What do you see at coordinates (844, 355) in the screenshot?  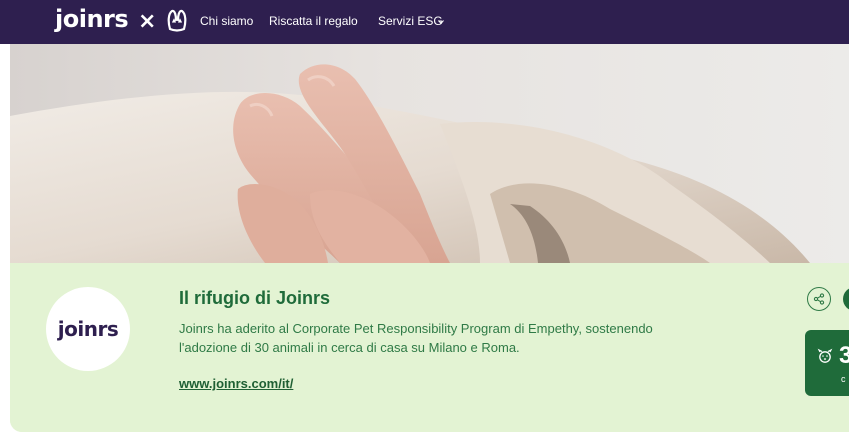 I see `stat-value: 3` at bounding box center [844, 355].